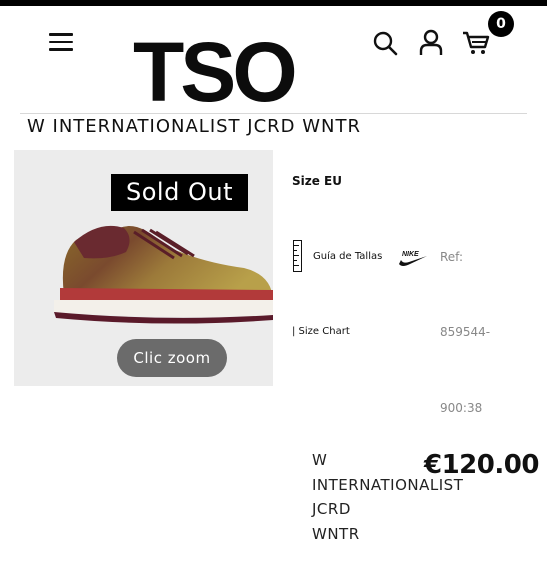 This screenshot has height=575, width=547. Describe the element at coordinates (481, 465) in the screenshot. I see `product-price: €120.00` at that location.